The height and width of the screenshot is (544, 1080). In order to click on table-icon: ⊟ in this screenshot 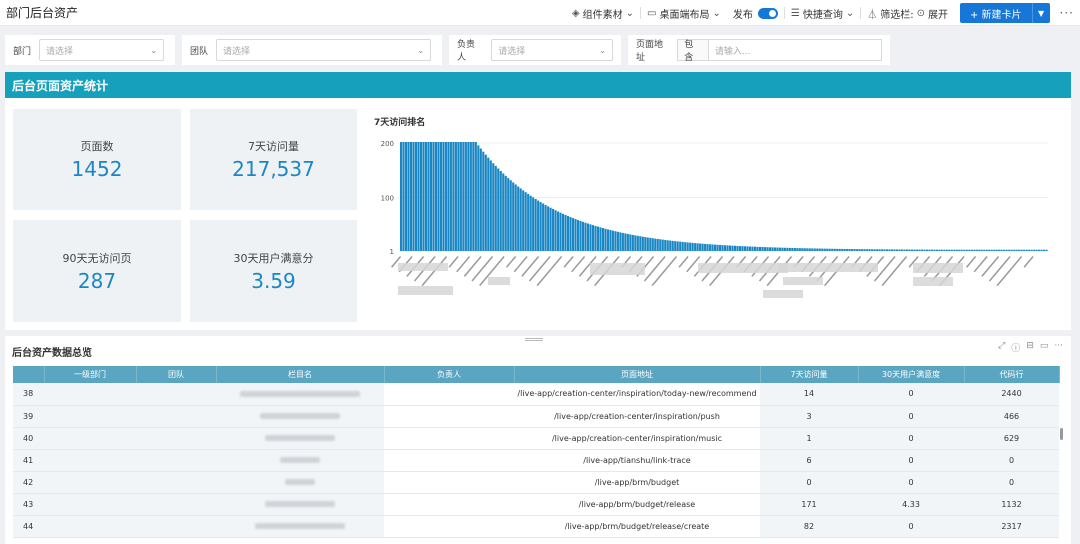, I will do `click(1030, 347)`.